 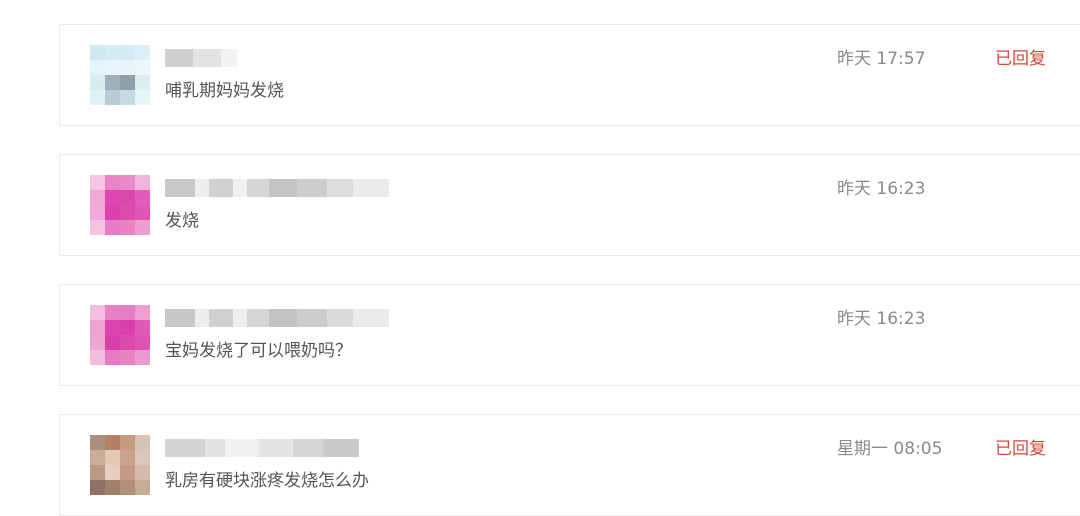 I want to click on message-time: 昨天 17:57, so click(x=881, y=59).